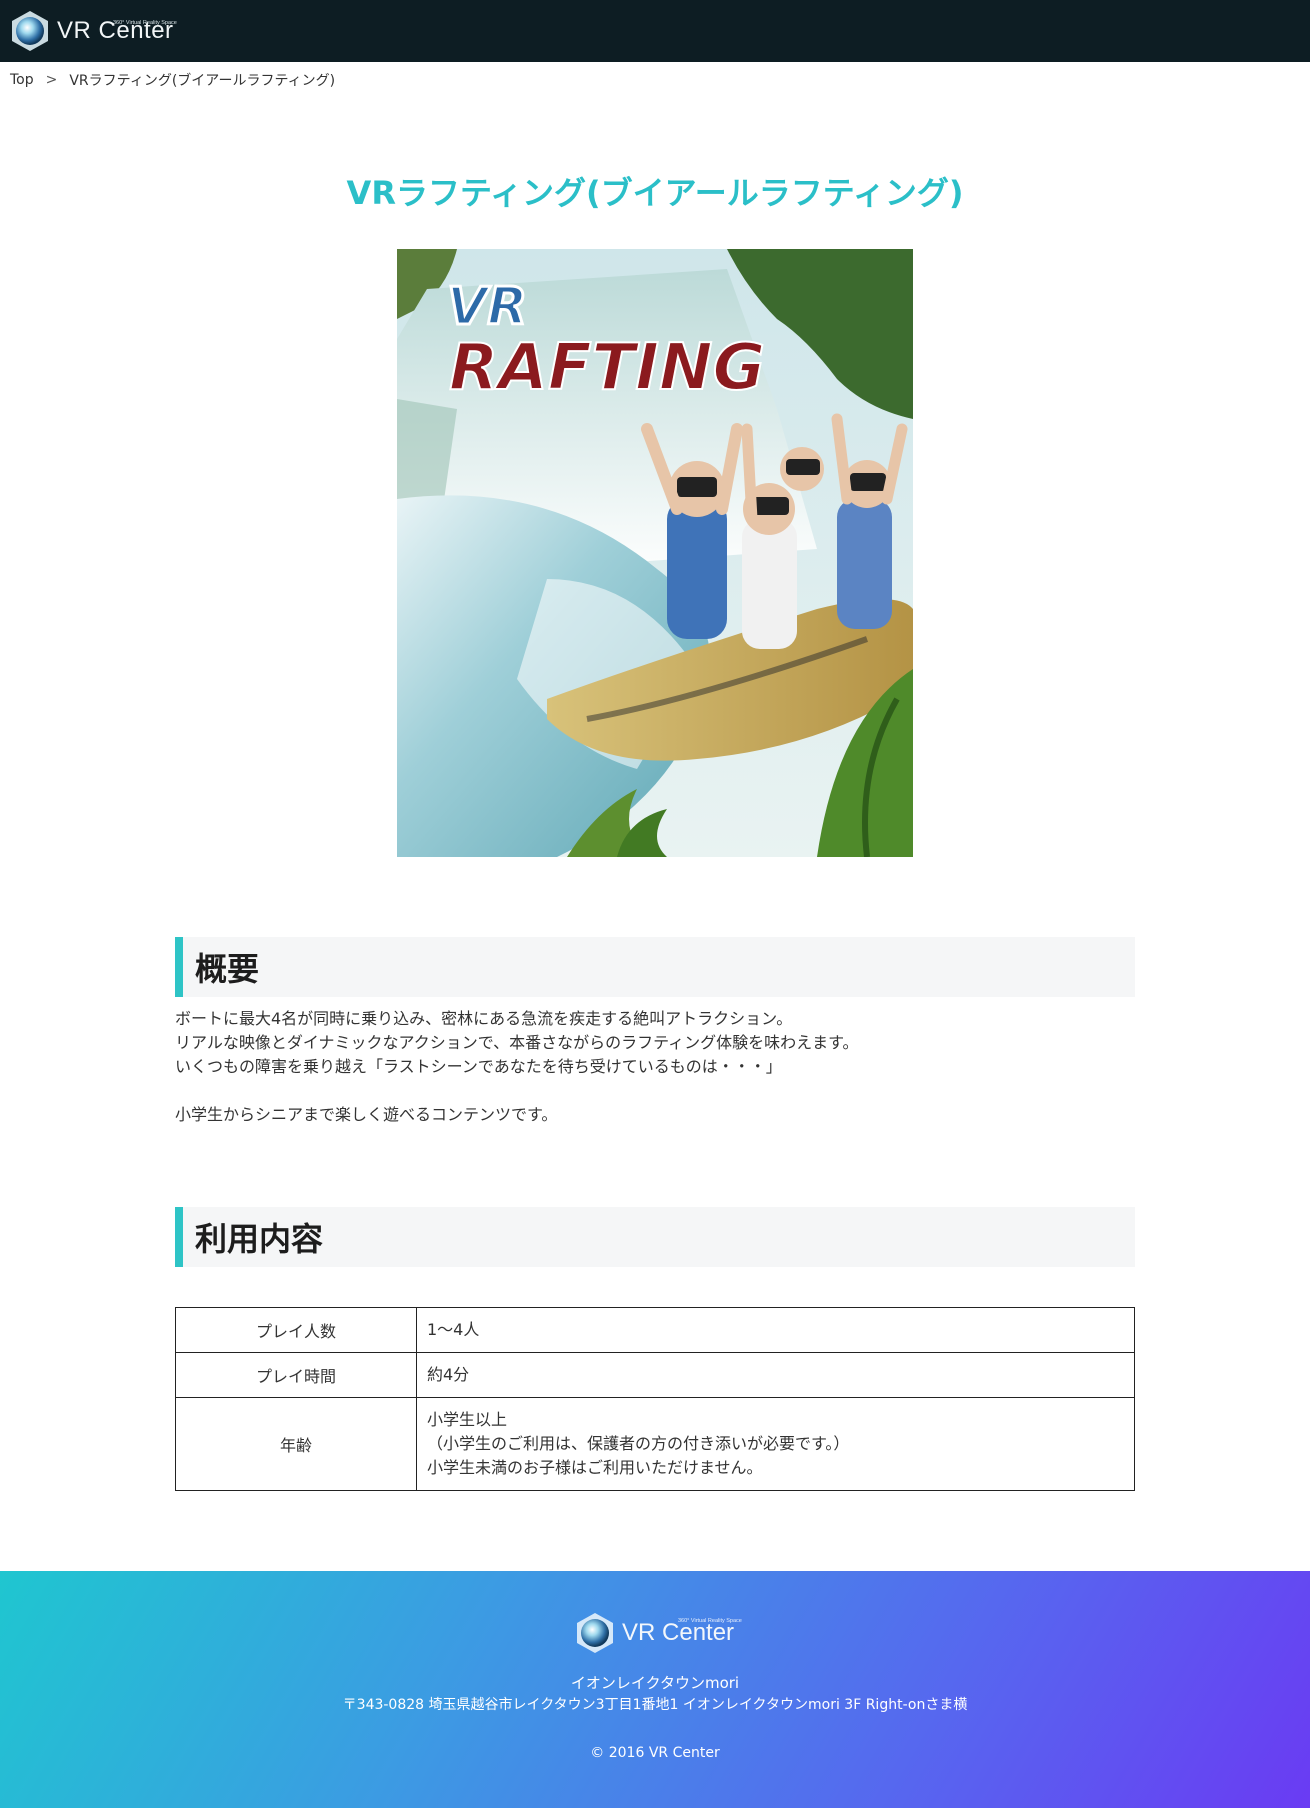 The image size is (1310, 1808). What do you see at coordinates (655, 1683) in the screenshot?
I see `footer-store-name: イオンレイクタウンmori` at bounding box center [655, 1683].